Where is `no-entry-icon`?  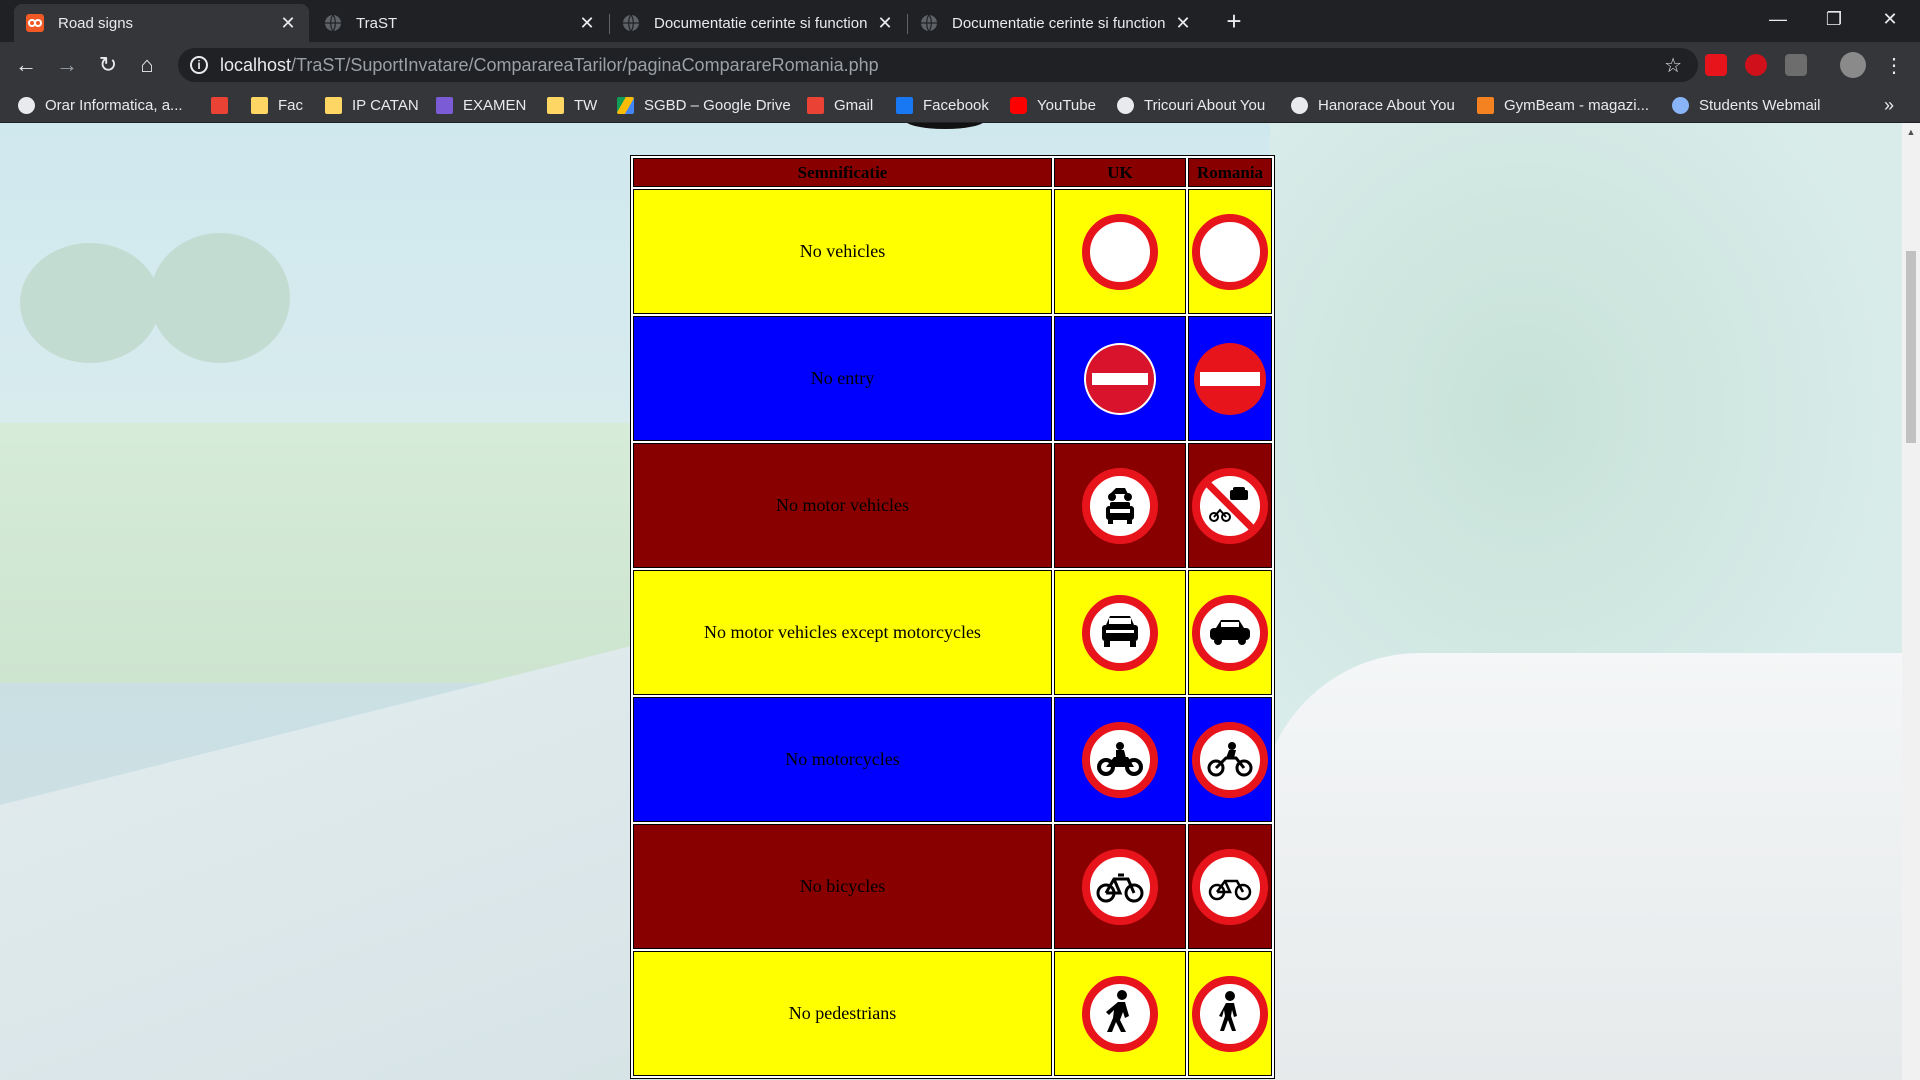 no-entry-icon is located at coordinates (1120, 378).